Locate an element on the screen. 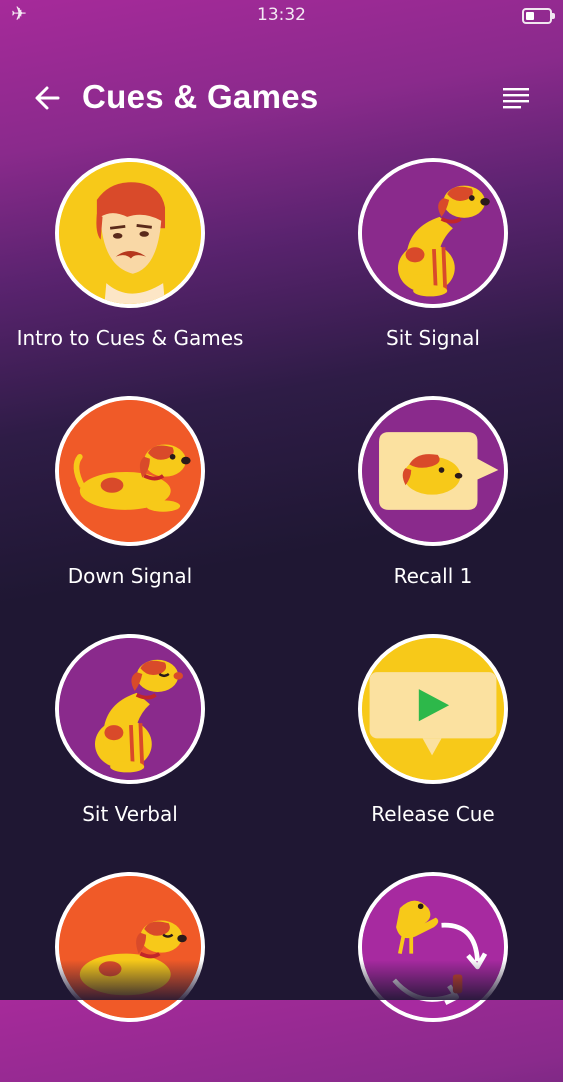 Image resolution: width=563 pixels, height=1082 pixels. lesson-label: Sit Verbal is located at coordinates (130, 814).